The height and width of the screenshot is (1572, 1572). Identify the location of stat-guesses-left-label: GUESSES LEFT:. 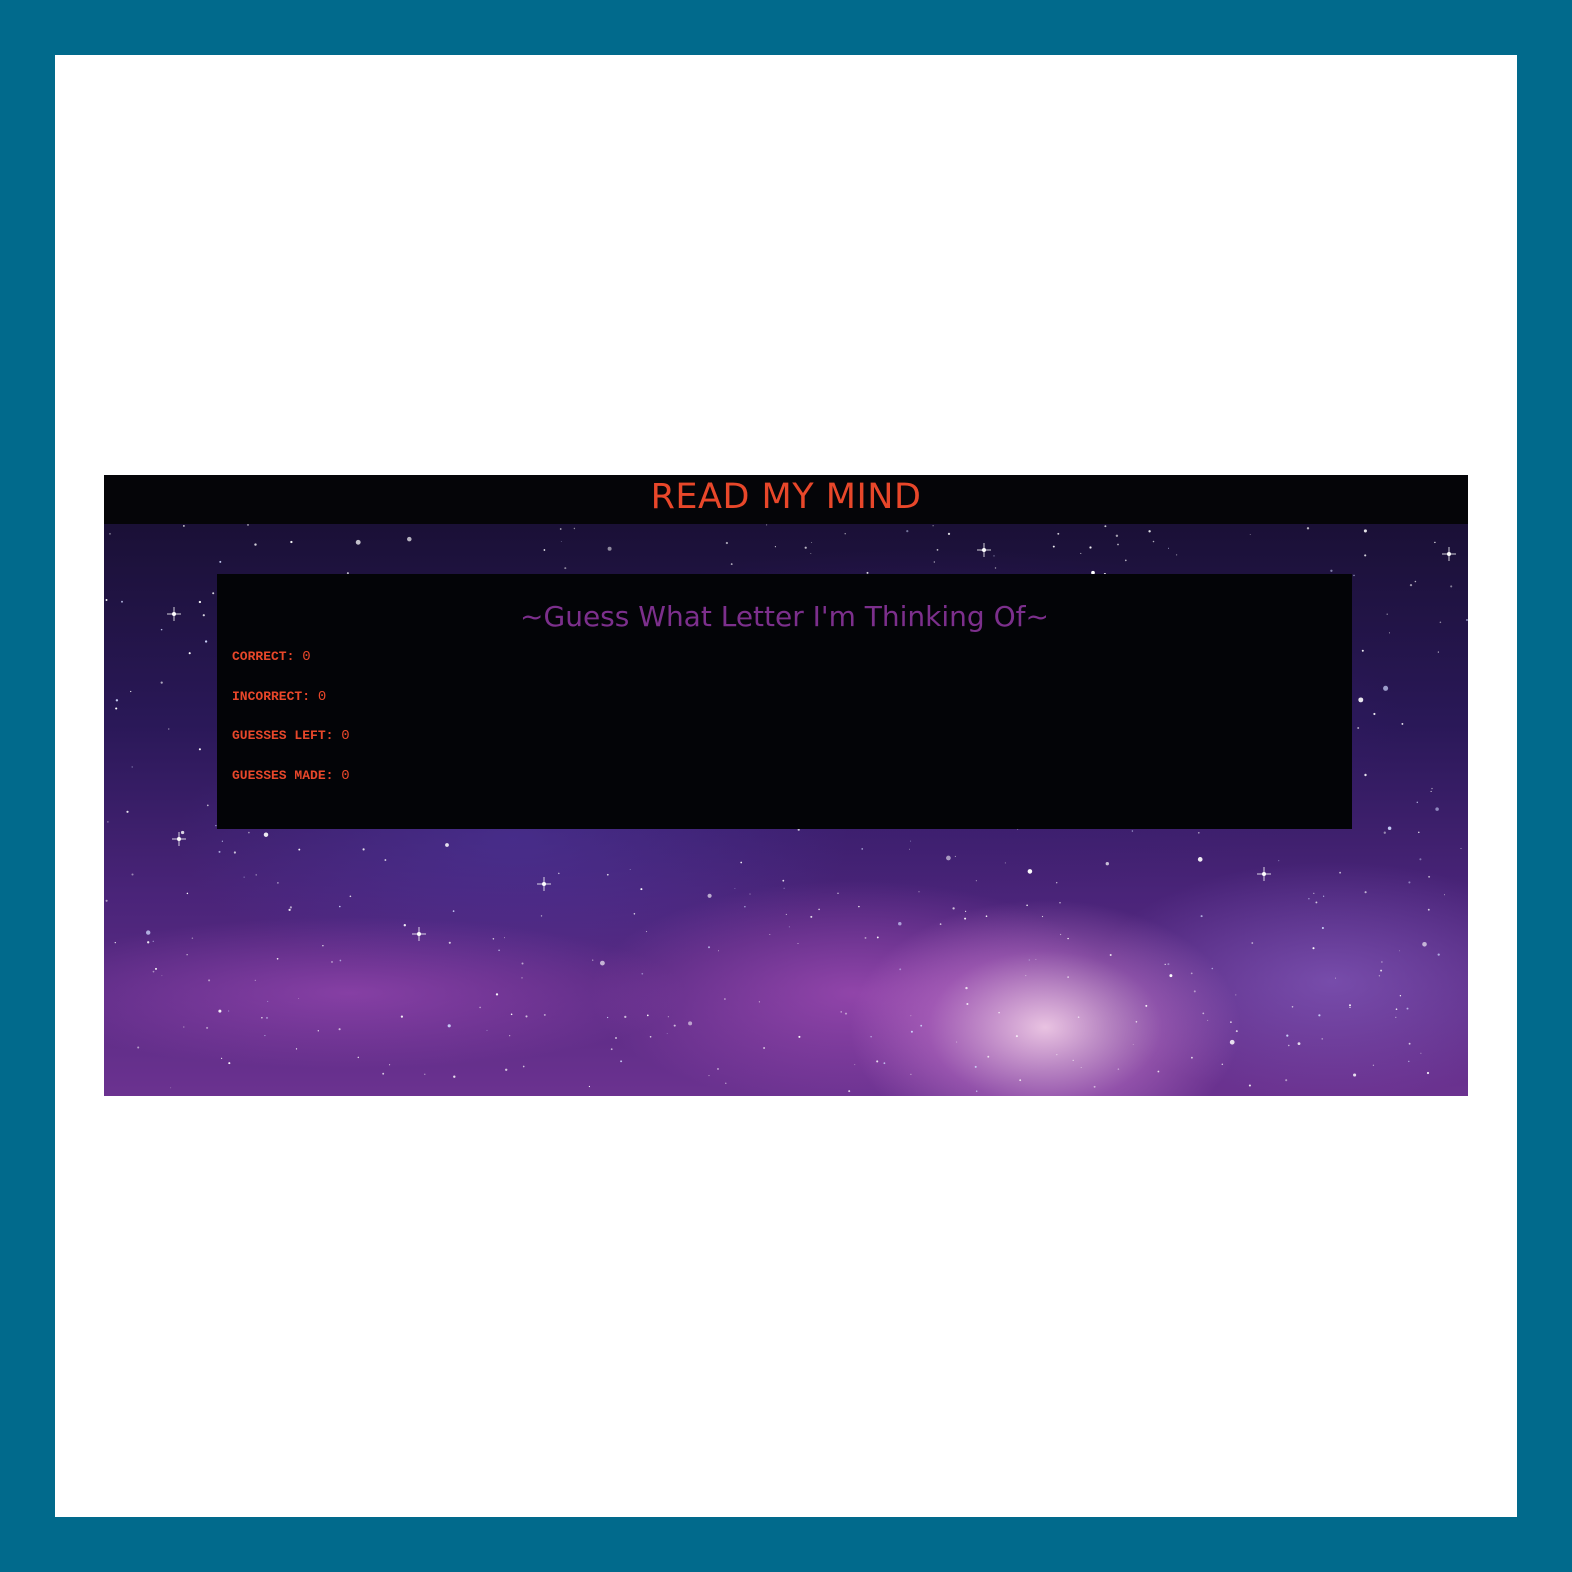
(283, 735).